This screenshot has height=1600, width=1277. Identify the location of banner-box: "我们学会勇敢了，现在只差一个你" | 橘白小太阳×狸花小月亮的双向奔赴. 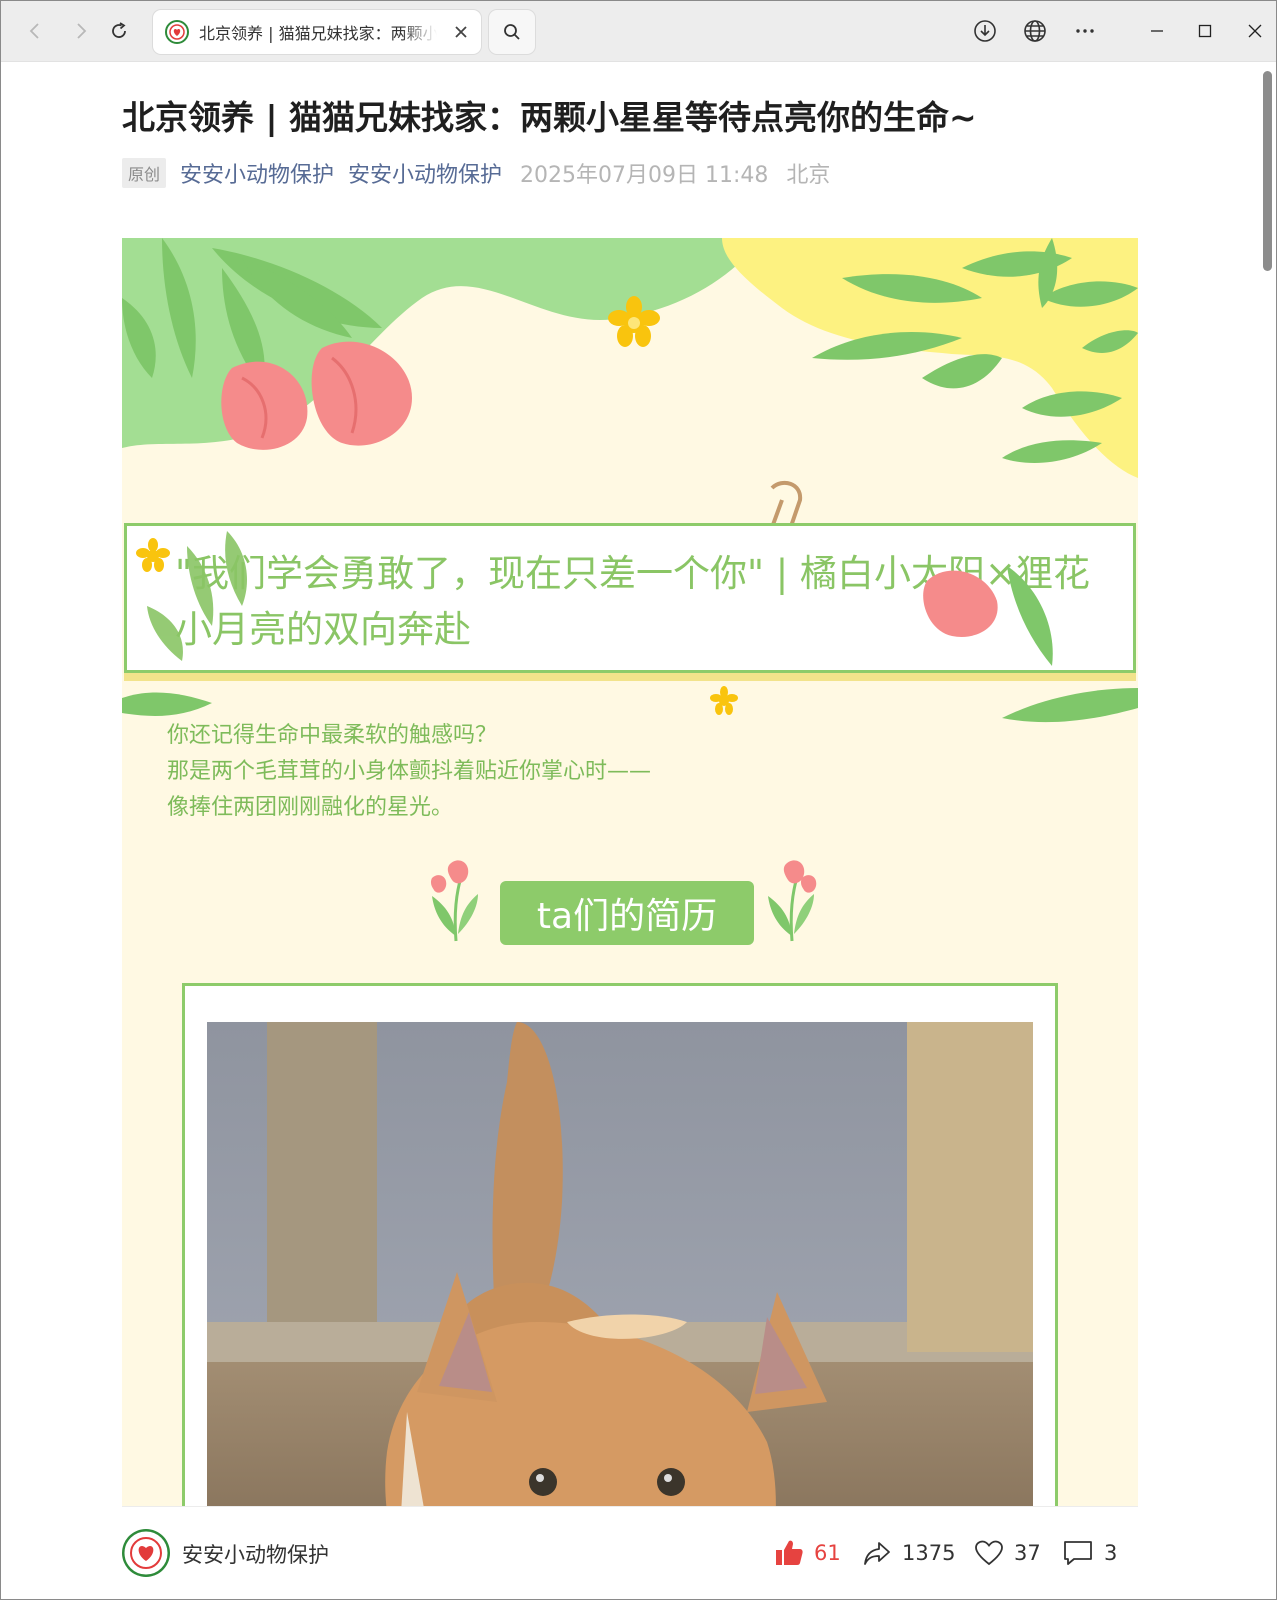
(630, 598).